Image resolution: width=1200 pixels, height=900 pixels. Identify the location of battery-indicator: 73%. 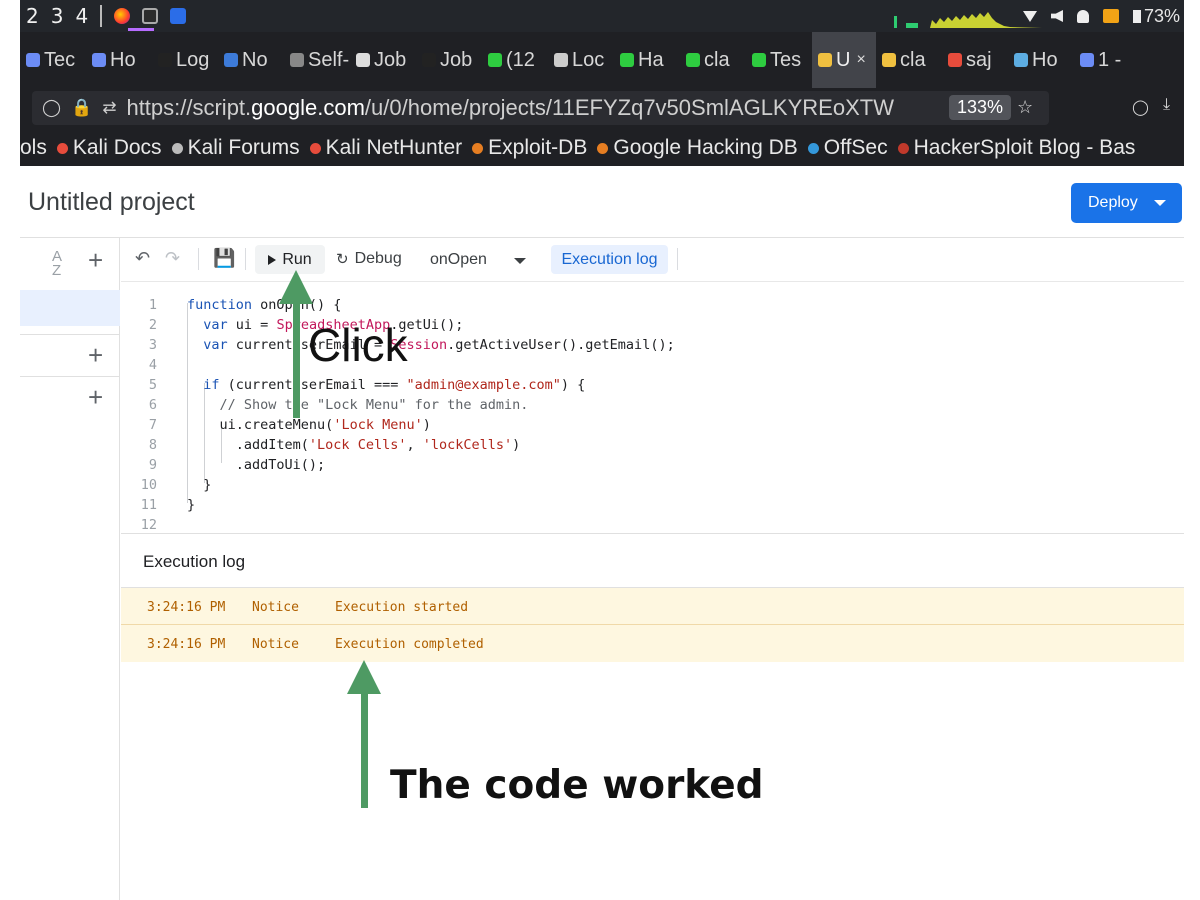
(1156, 16).